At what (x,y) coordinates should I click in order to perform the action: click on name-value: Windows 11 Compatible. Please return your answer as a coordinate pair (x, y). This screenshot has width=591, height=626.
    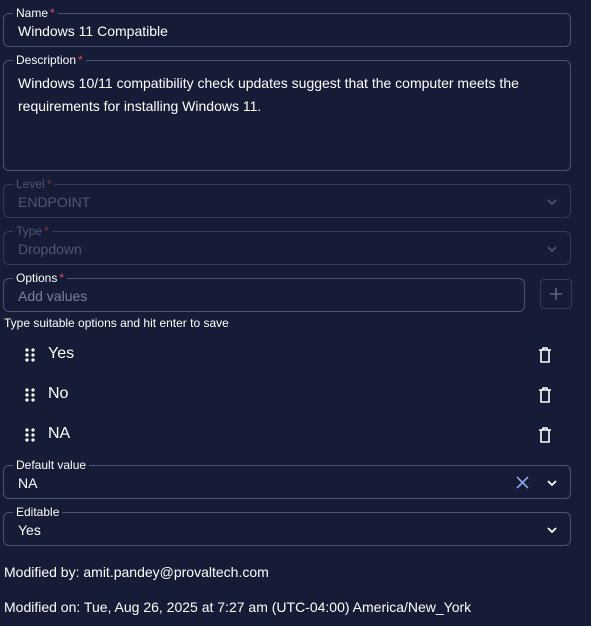
    Looking at the image, I should click on (93, 31).